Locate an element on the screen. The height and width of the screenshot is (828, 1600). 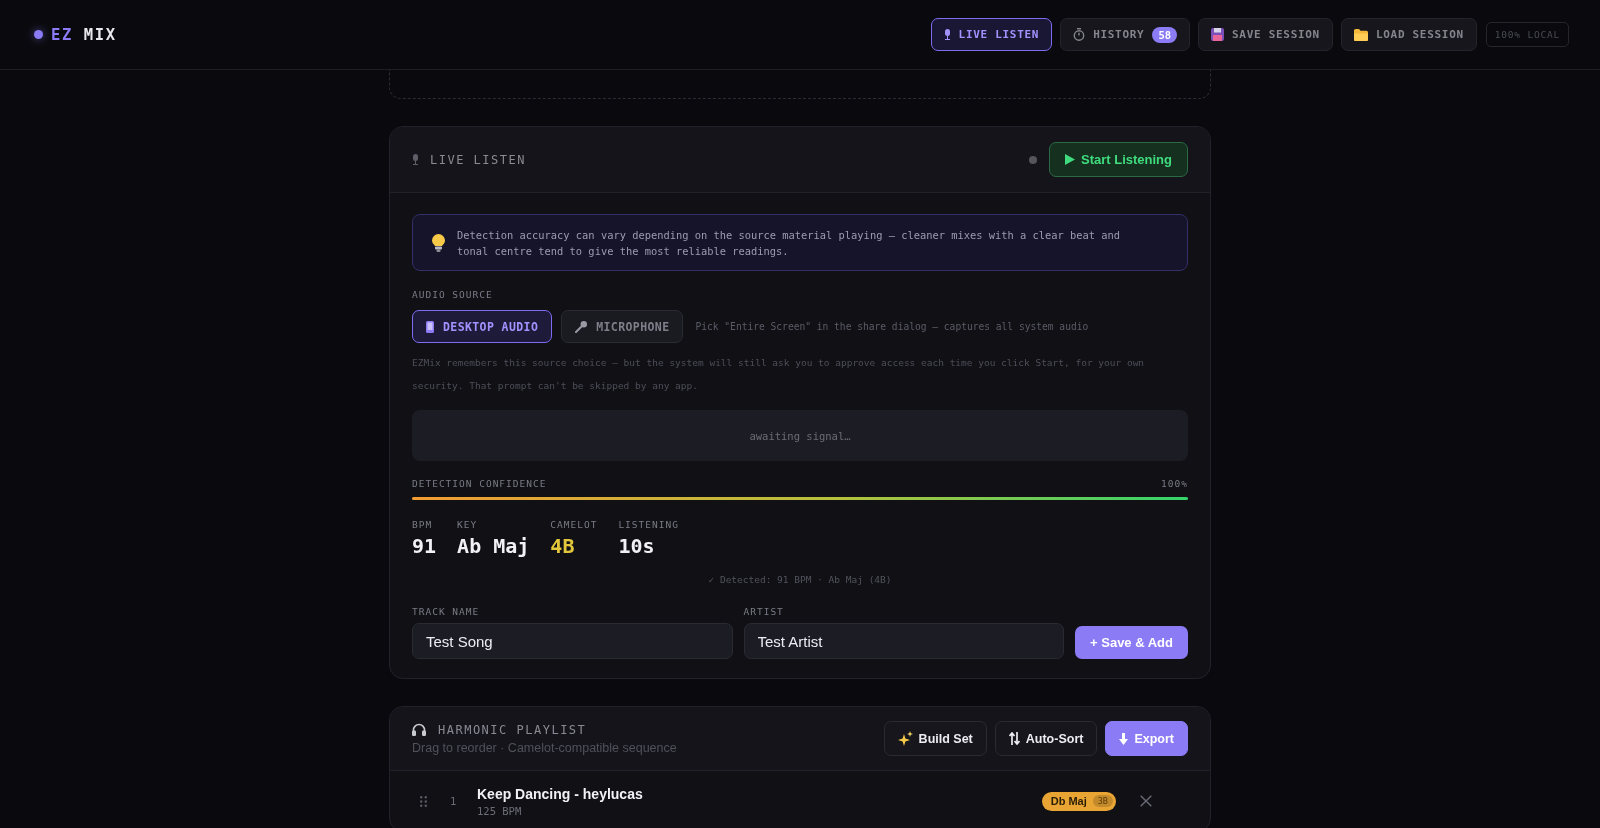
microphone-icon is located at coordinates (581, 326).